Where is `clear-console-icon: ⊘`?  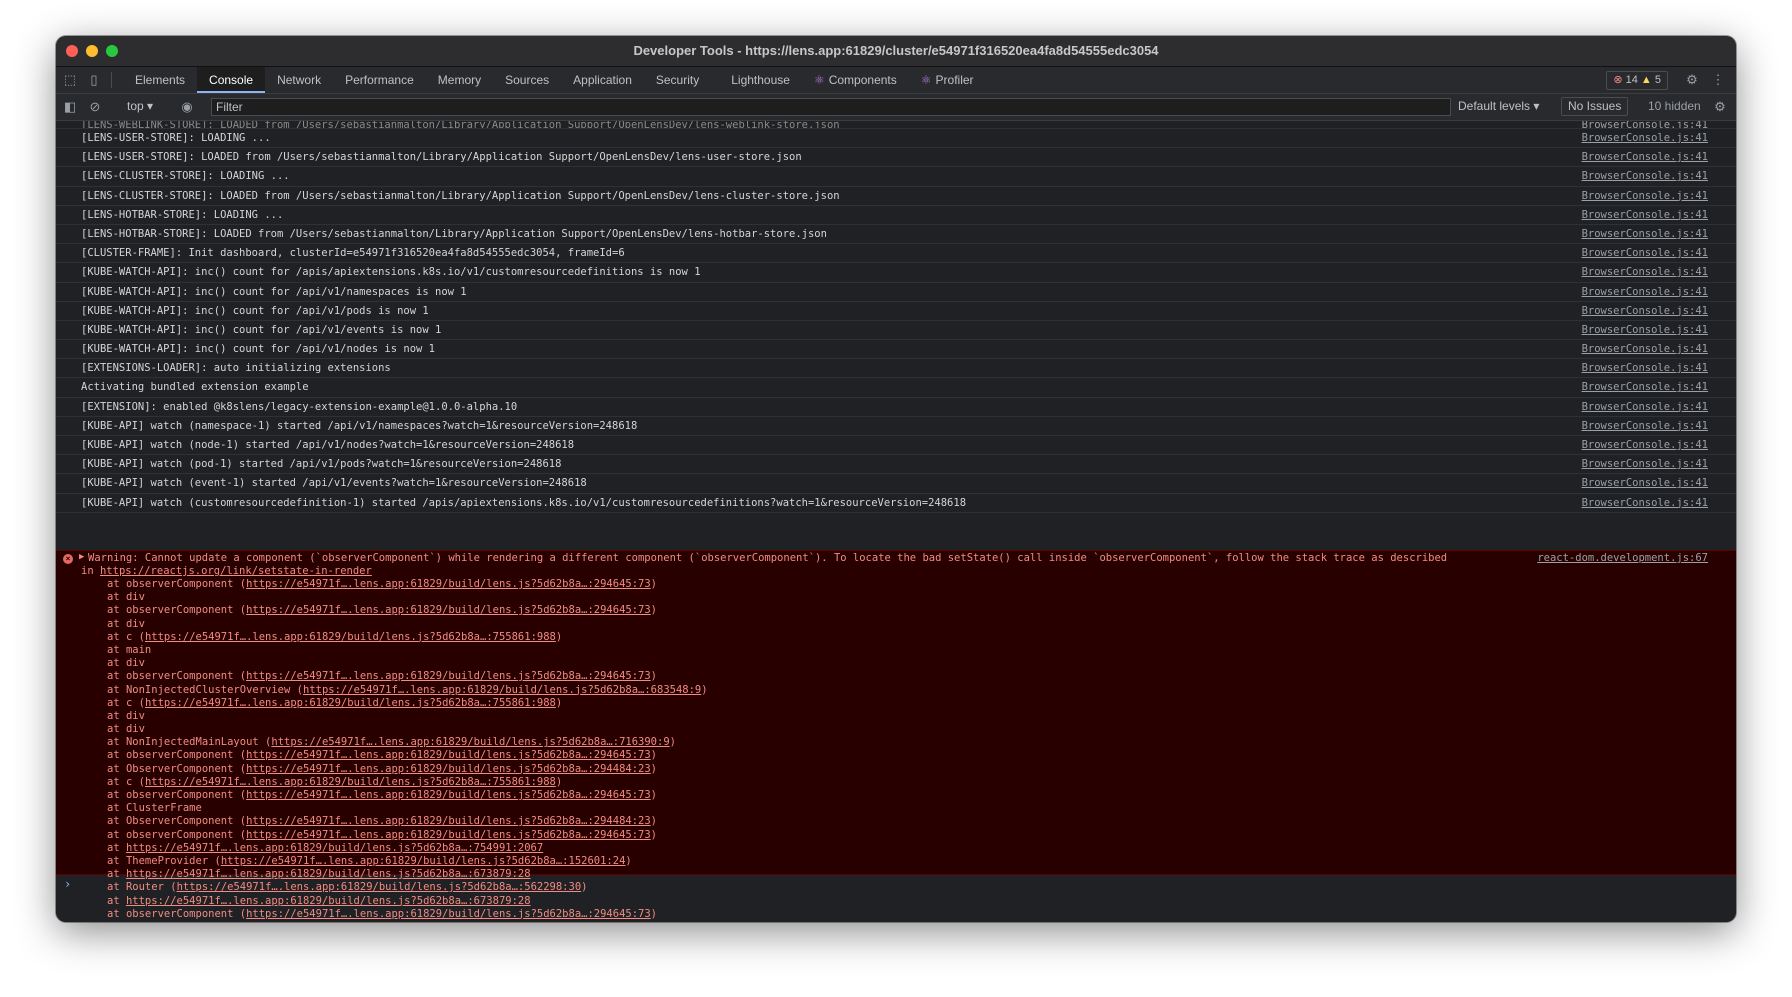
clear-console-icon: ⊘ is located at coordinates (95, 107).